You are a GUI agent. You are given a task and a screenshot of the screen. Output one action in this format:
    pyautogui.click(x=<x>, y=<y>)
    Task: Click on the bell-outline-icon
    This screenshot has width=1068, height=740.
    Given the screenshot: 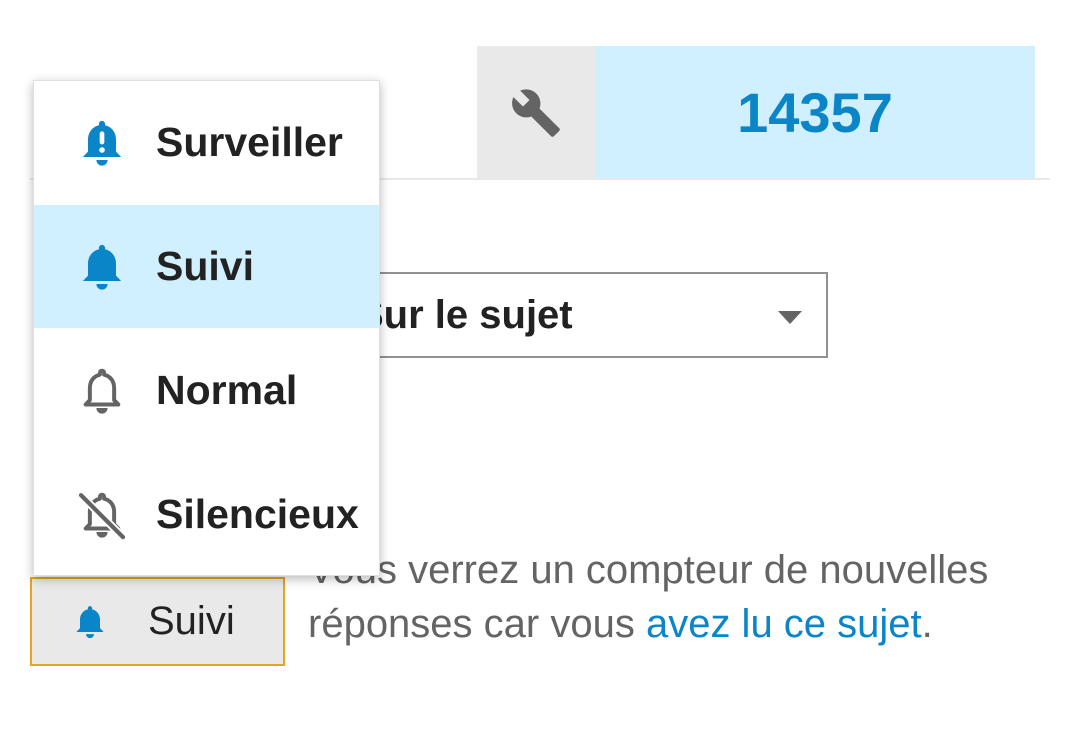 What is the action you would take?
    pyautogui.click(x=102, y=391)
    